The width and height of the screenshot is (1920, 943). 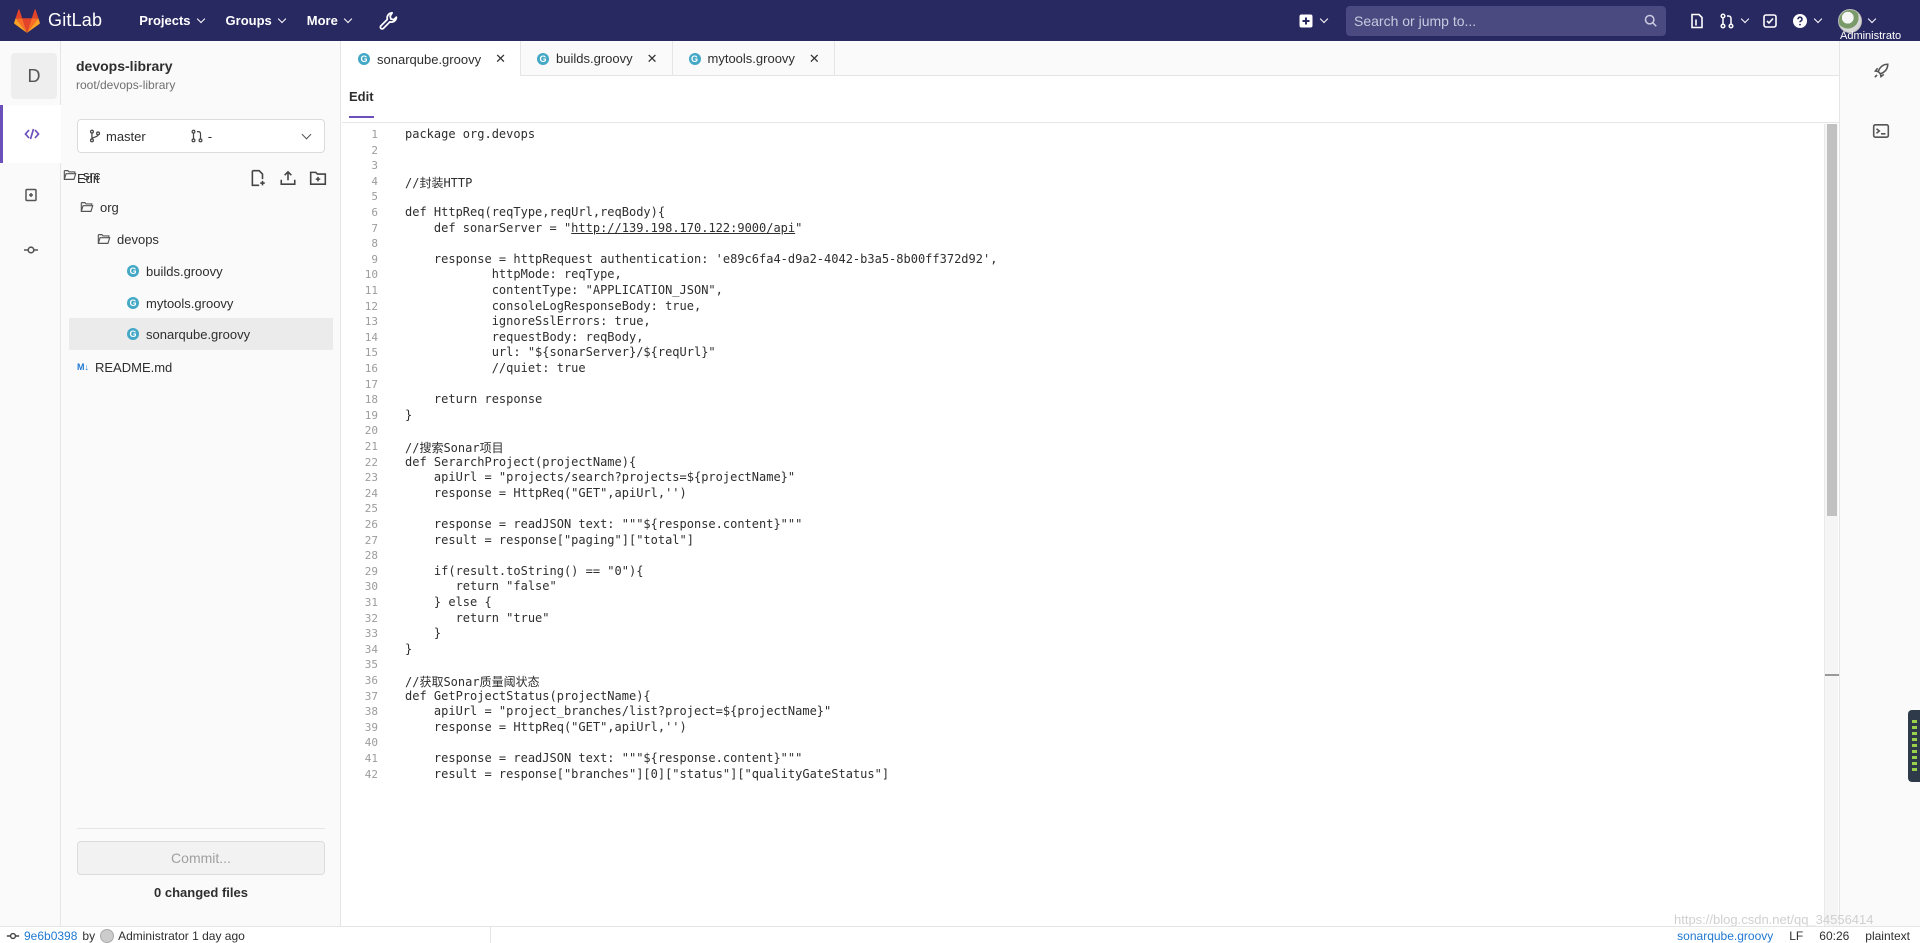 I want to click on code-line: //搜索Sonar项目, so click(x=454, y=447).